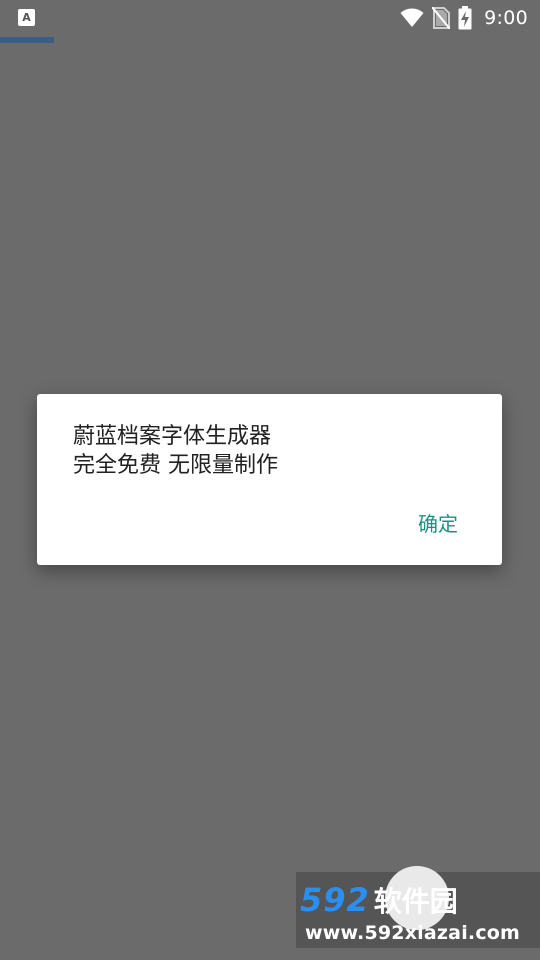 The height and width of the screenshot is (960, 540). I want to click on status-time: 9:00, so click(506, 18).